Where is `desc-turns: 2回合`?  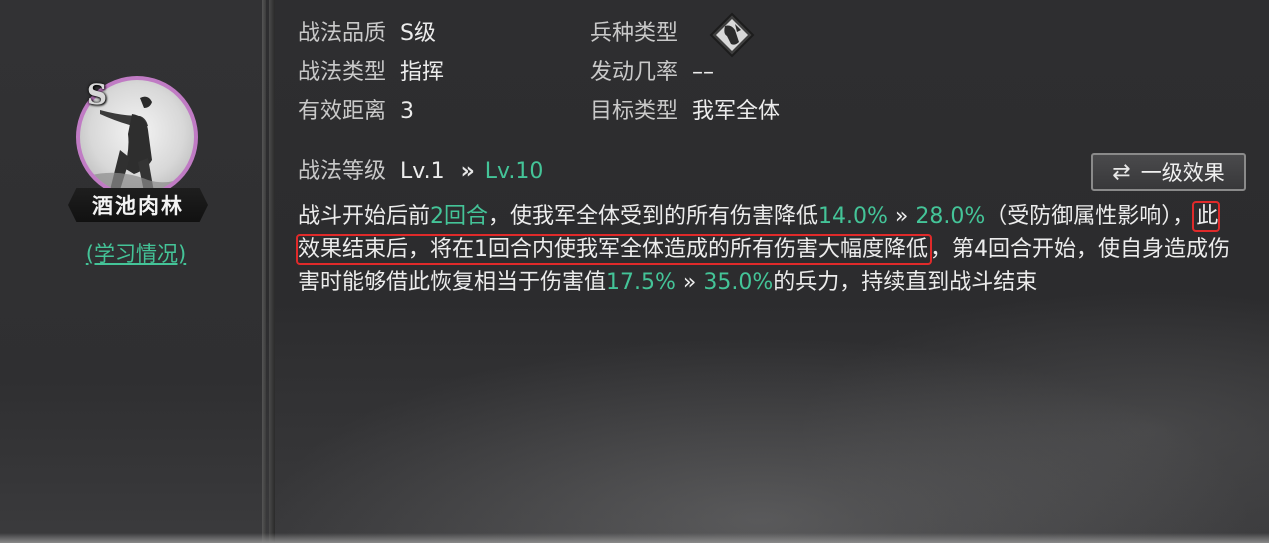 desc-turns: 2回合 is located at coordinates (459, 216).